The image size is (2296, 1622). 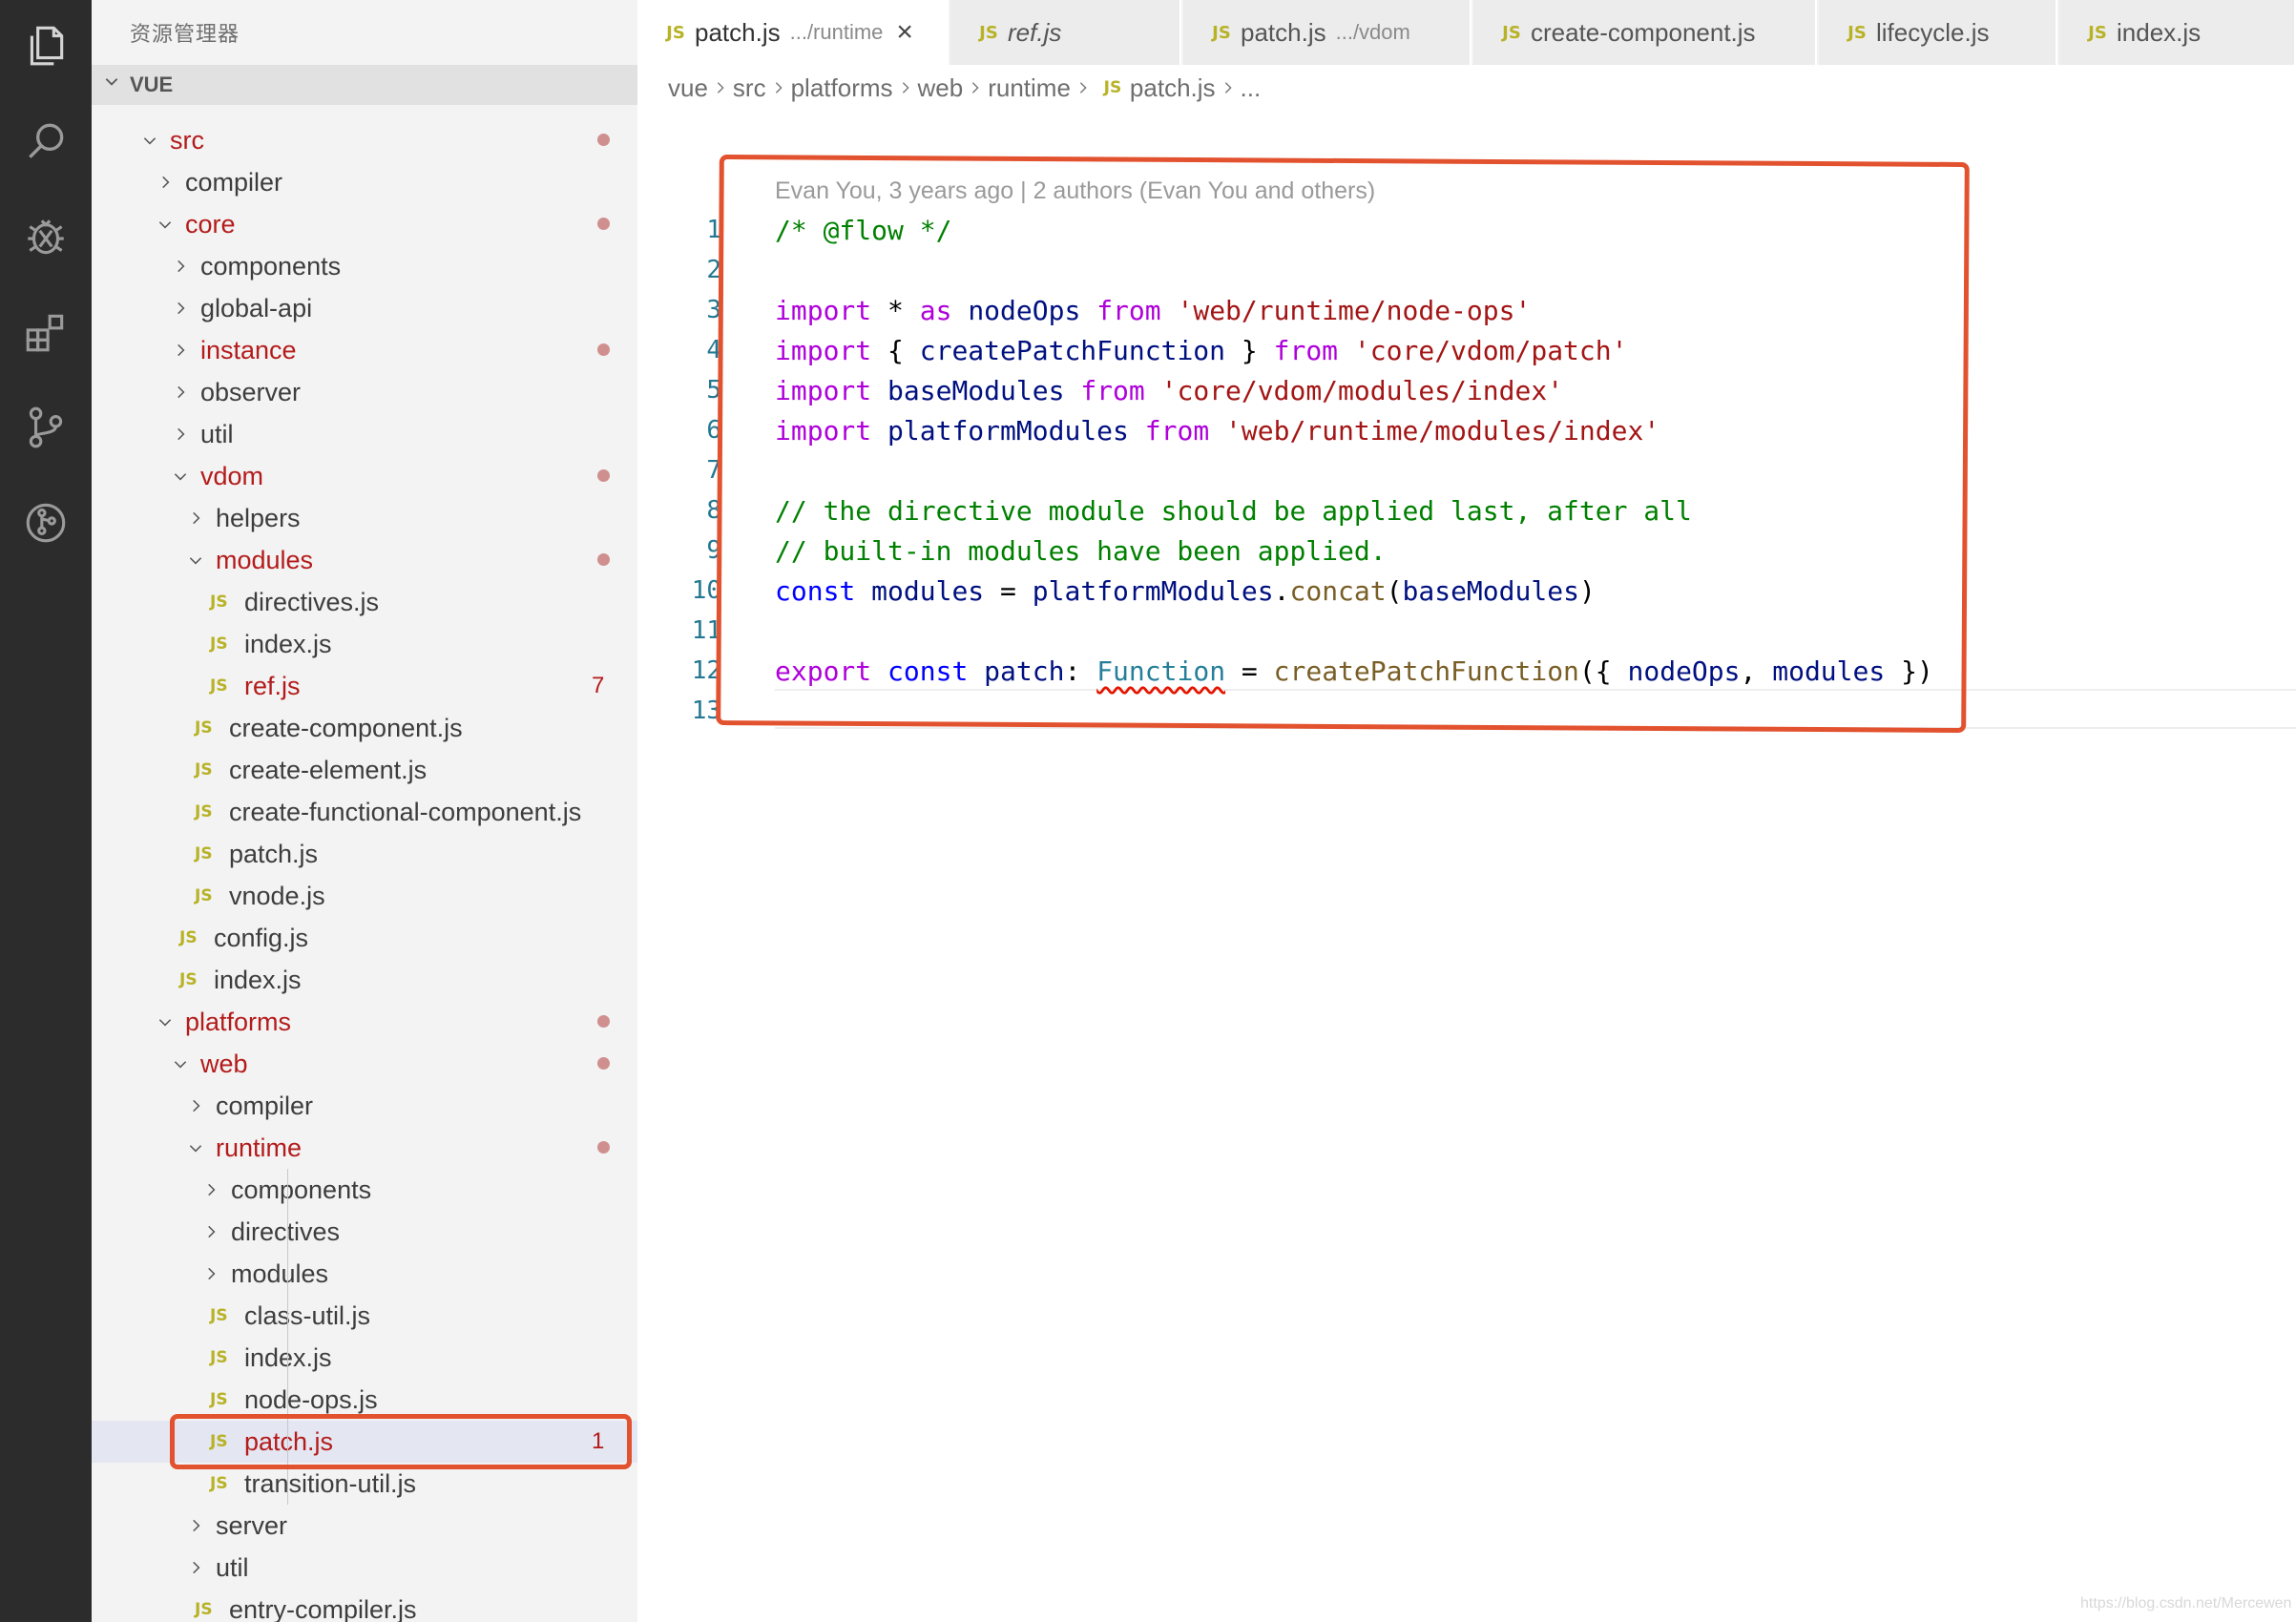 I want to click on tab-label: patch.js, so click(x=1284, y=32).